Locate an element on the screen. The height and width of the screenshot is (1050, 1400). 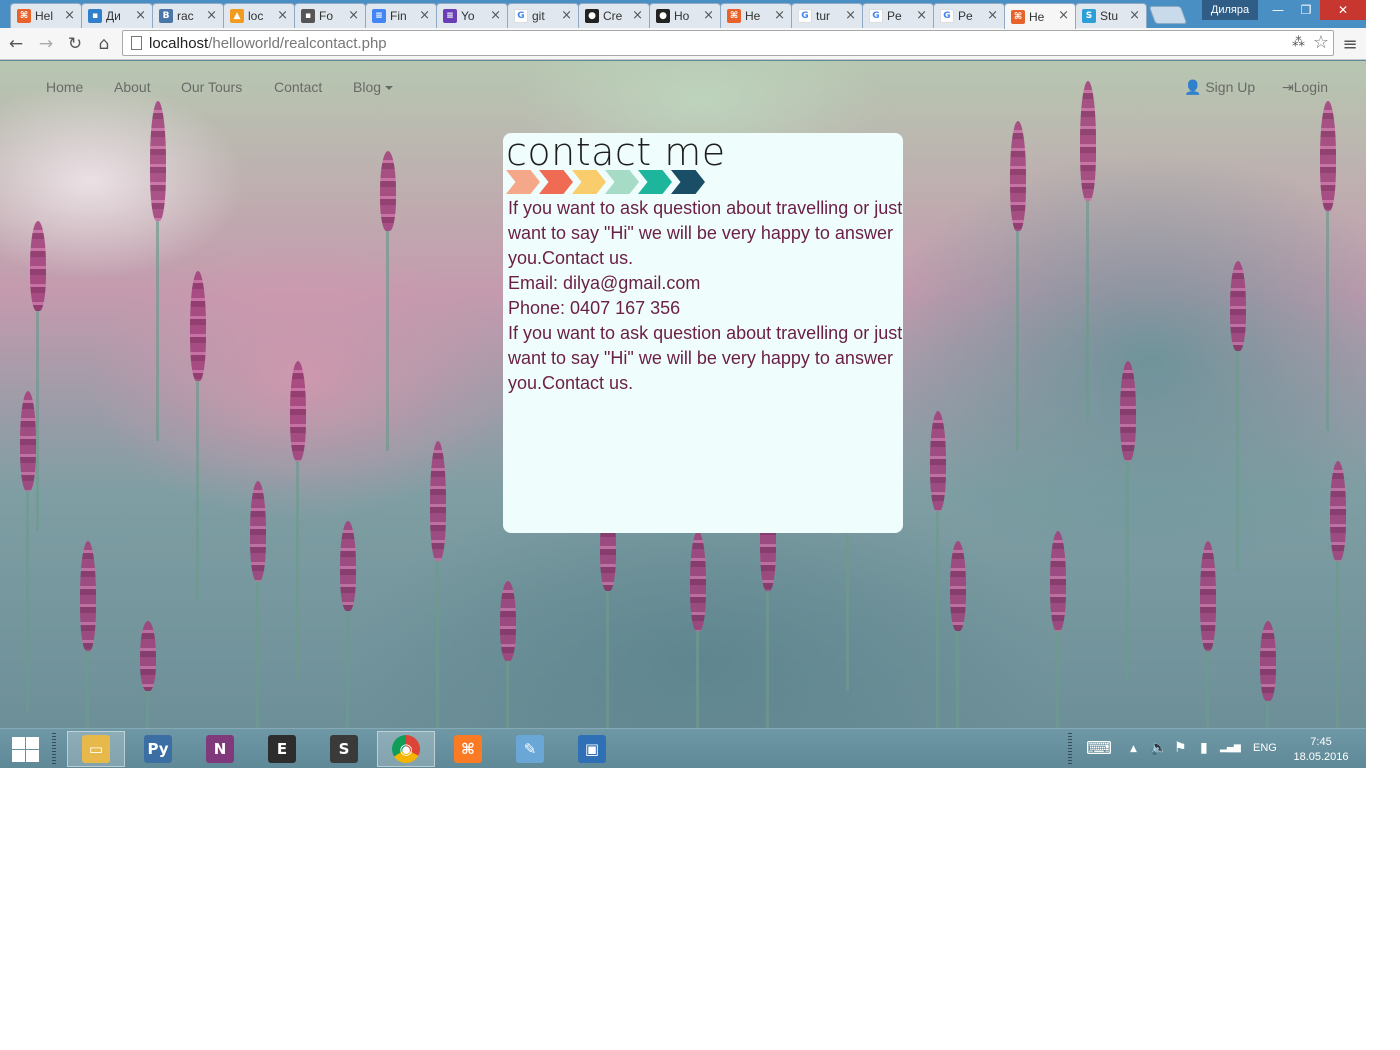
browser-tab: ▲ loc × is located at coordinates (259, 15).